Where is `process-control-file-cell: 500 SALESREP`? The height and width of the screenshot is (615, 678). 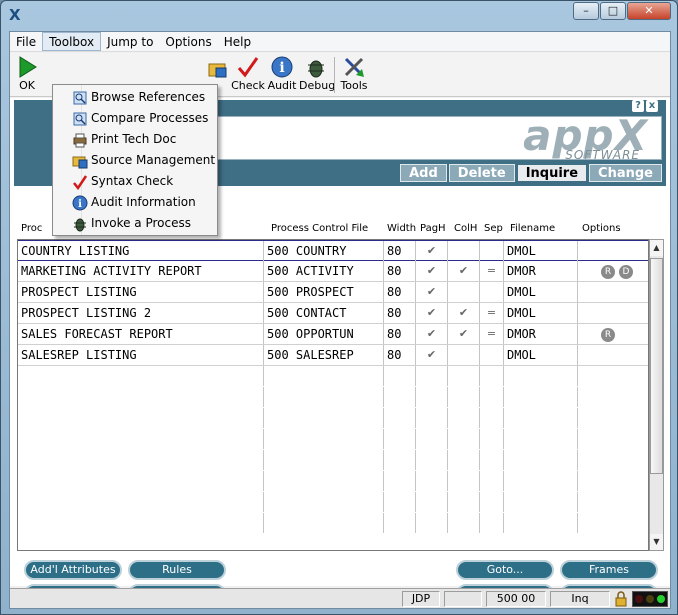 process-control-file-cell: 500 SALESREP is located at coordinates (324, 355).